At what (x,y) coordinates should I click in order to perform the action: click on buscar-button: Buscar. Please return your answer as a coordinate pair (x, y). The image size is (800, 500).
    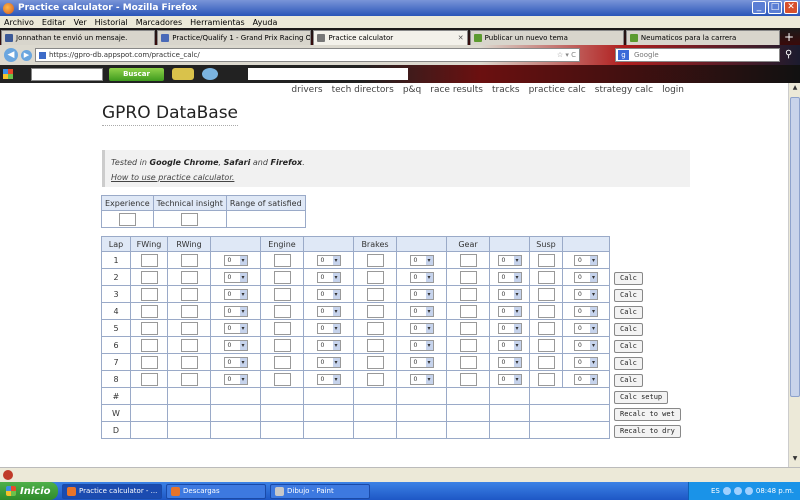
    Looking at the image, I should click on (136, 74).